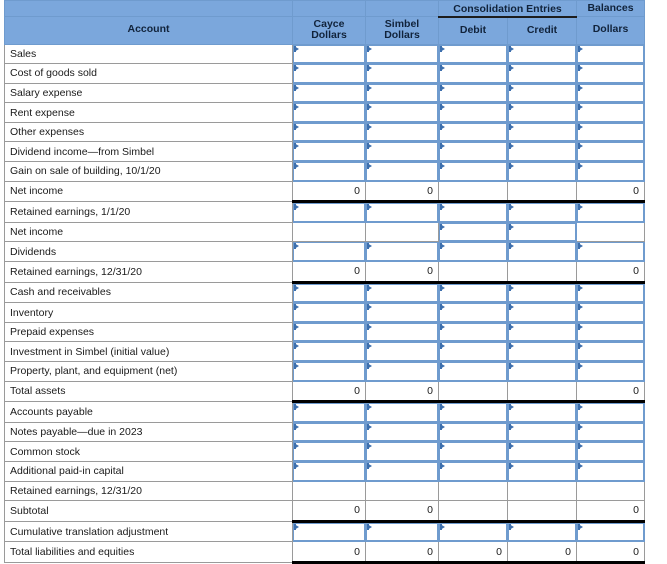  I want to click on empty-cell-credit, so click(542, 491).